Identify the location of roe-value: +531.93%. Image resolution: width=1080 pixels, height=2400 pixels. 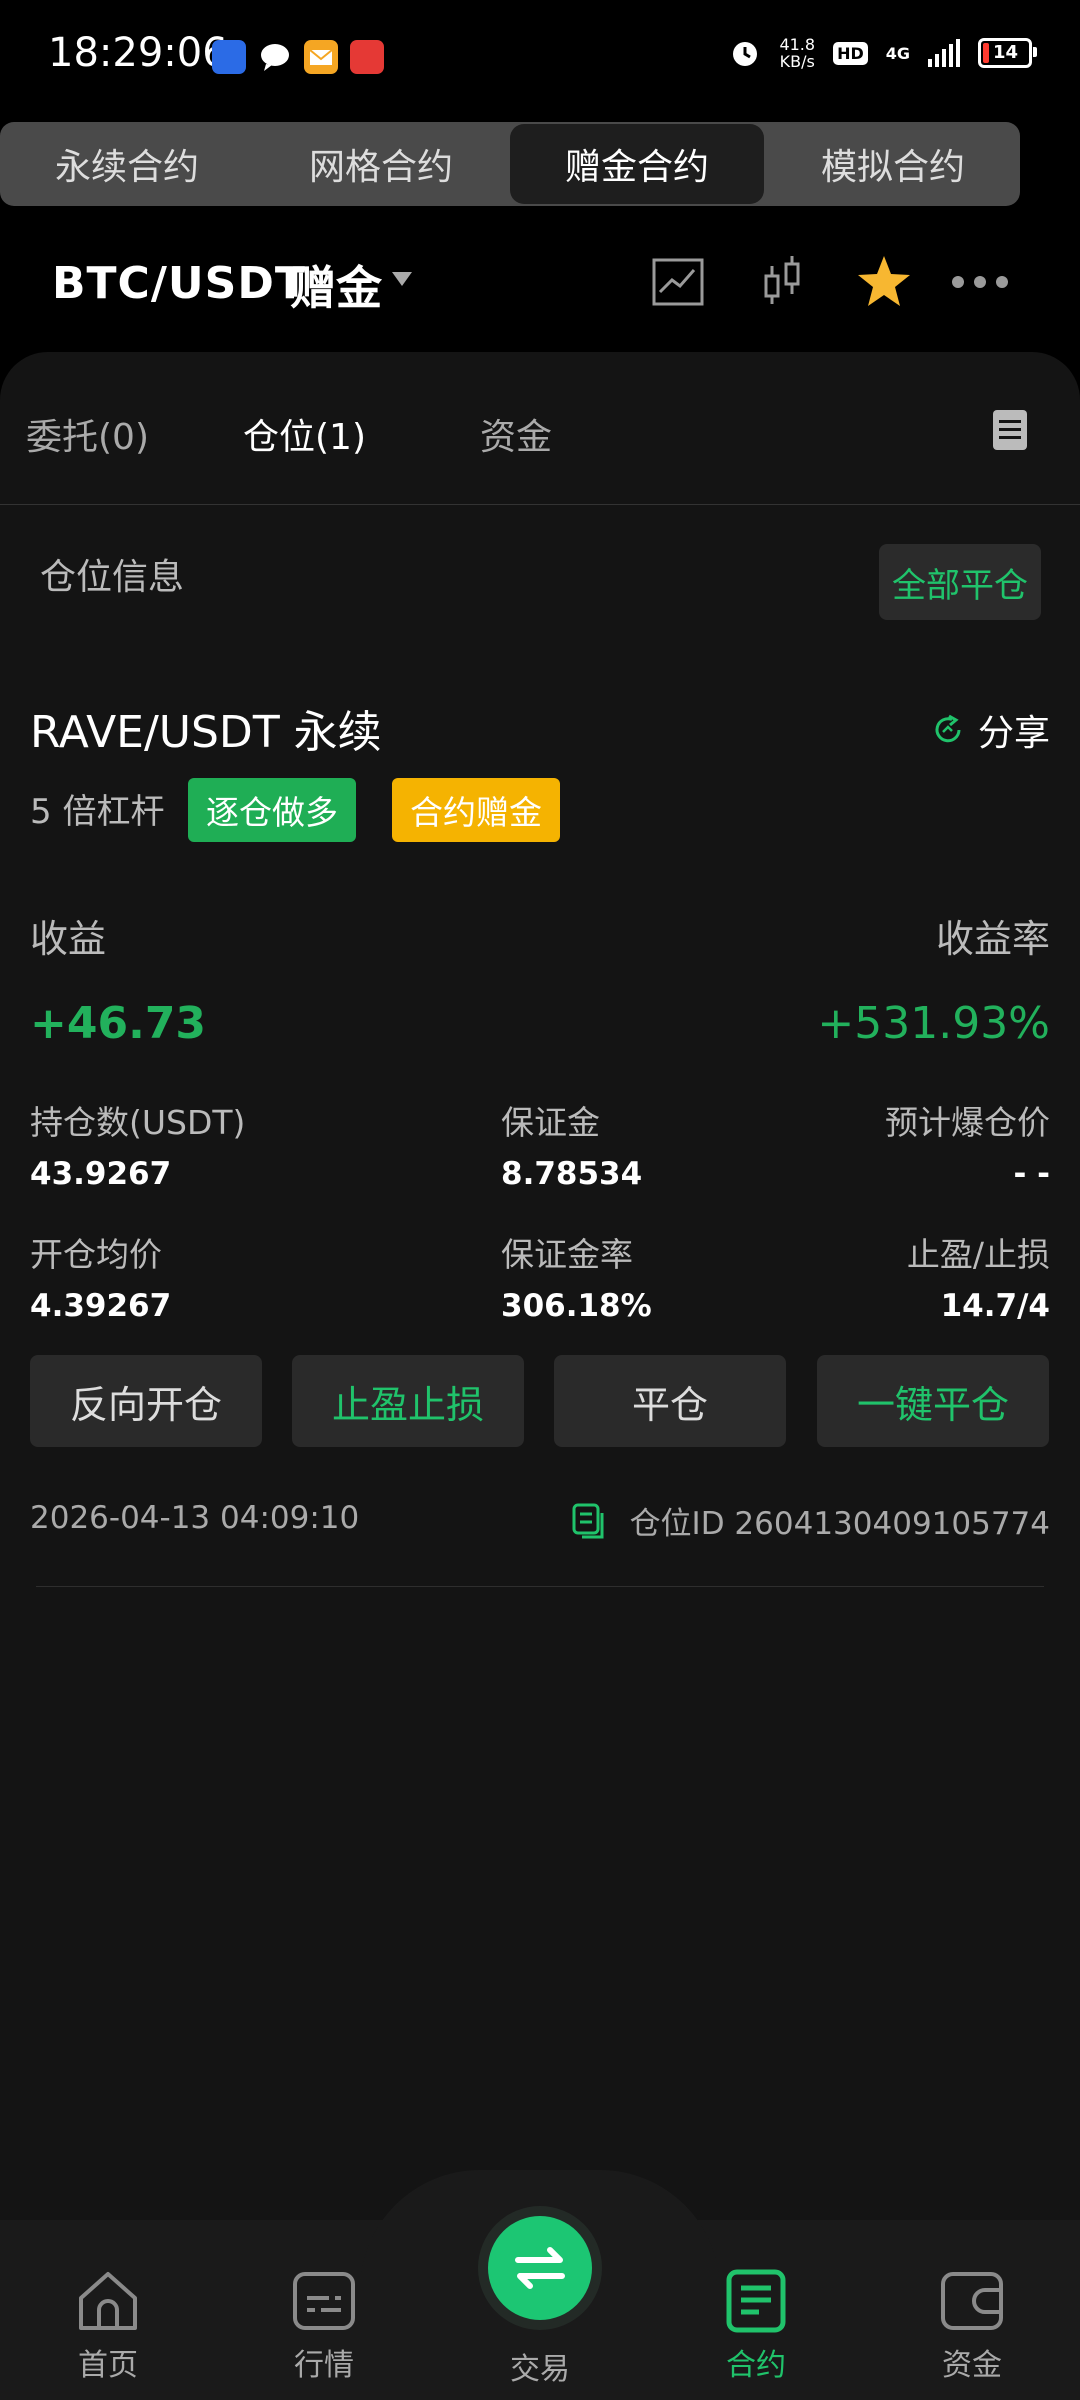
(933, 1023).